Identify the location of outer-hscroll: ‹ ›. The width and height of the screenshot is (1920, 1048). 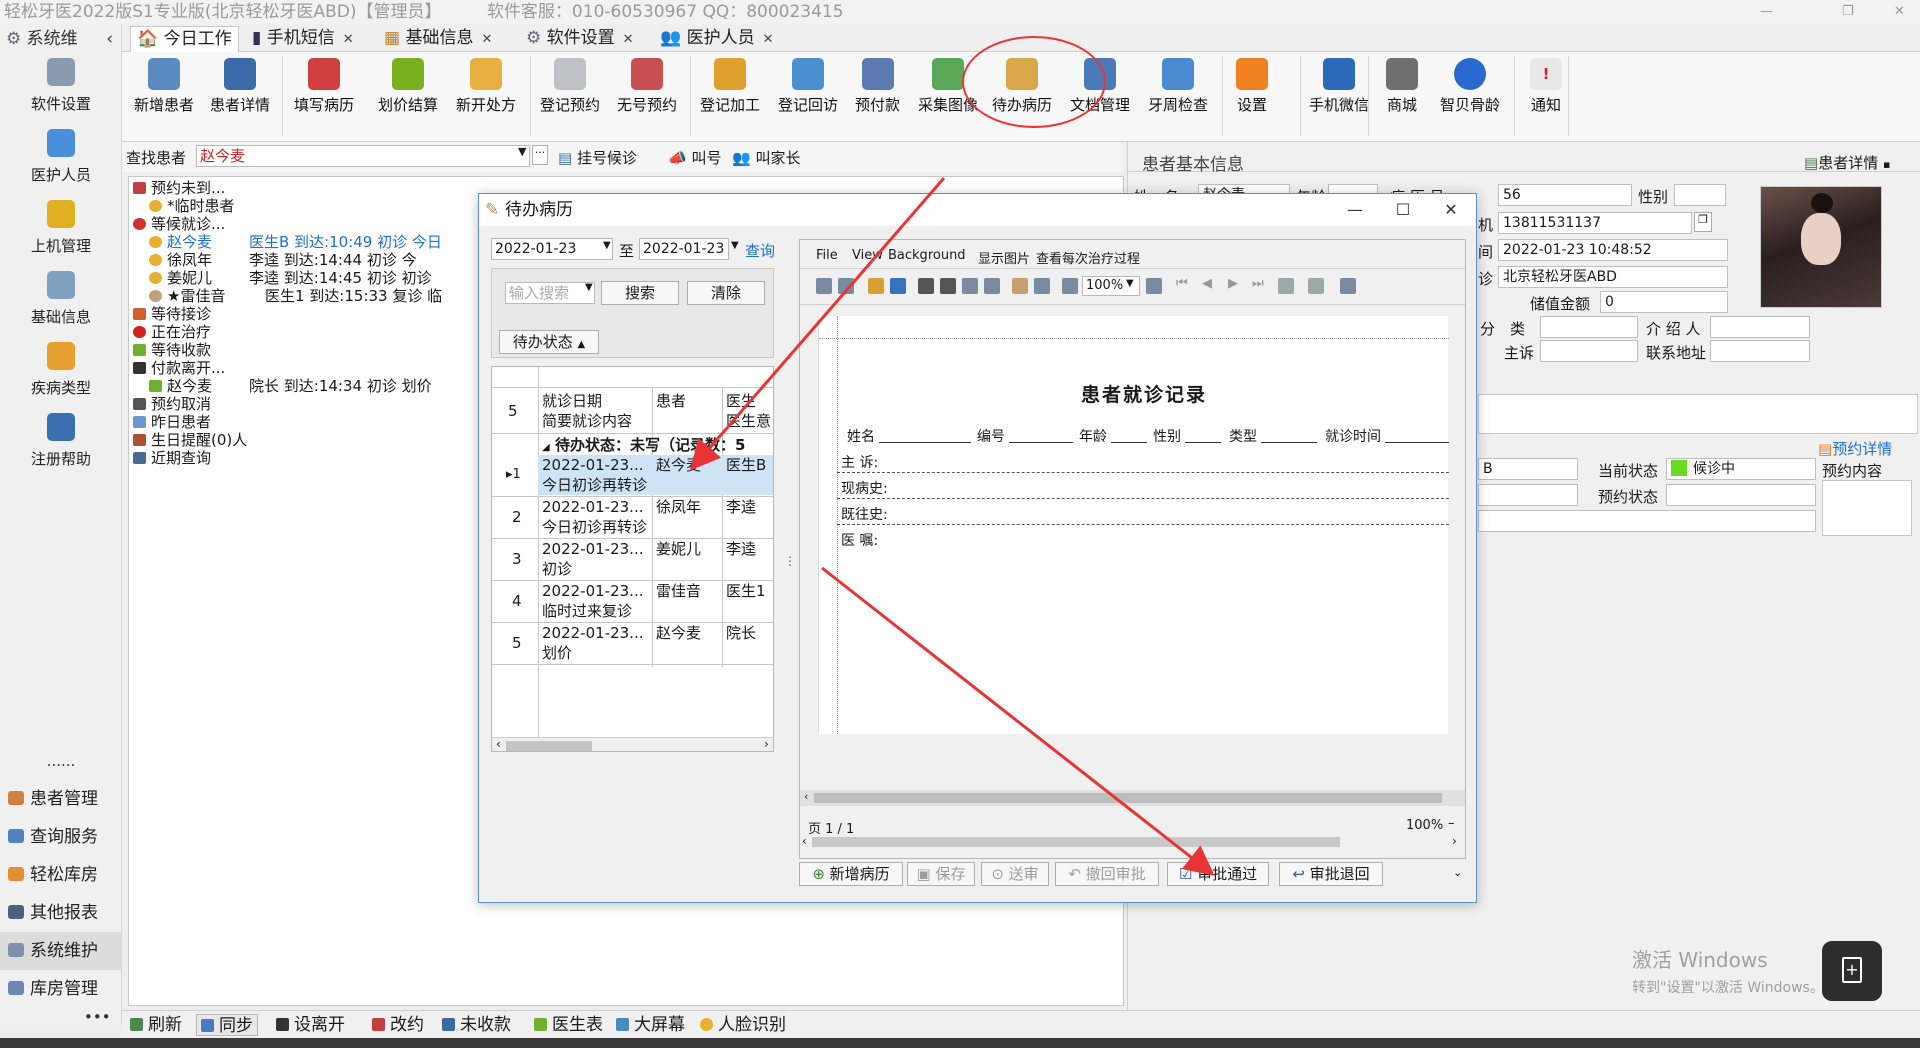
(1132, 842).